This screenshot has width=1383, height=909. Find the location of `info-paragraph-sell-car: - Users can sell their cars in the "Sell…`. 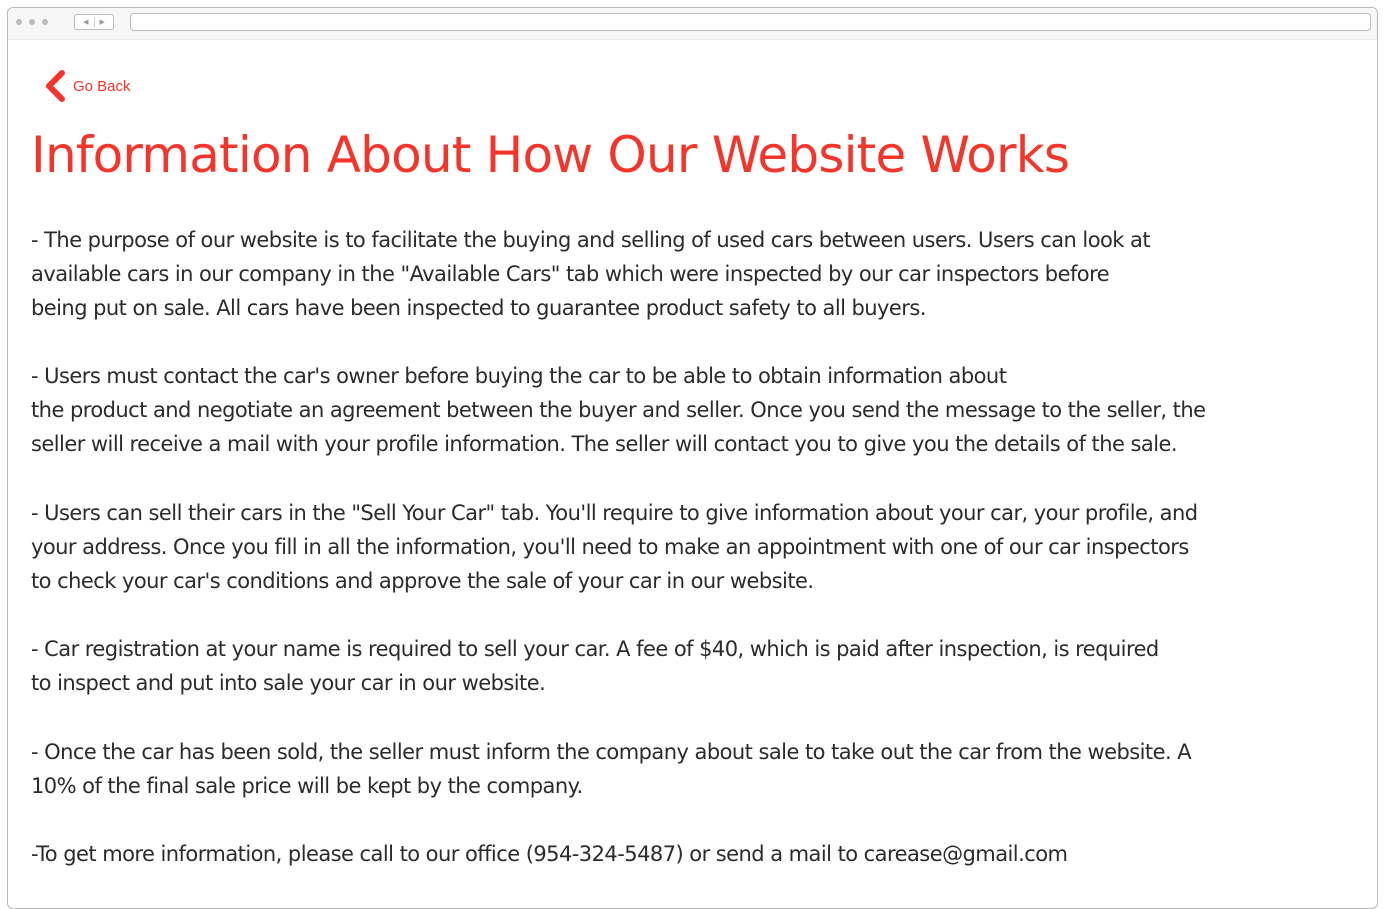

info-paragraph-sell-car: - Users can sell their cars in the "Sell… is located at coordinates (614, 547).